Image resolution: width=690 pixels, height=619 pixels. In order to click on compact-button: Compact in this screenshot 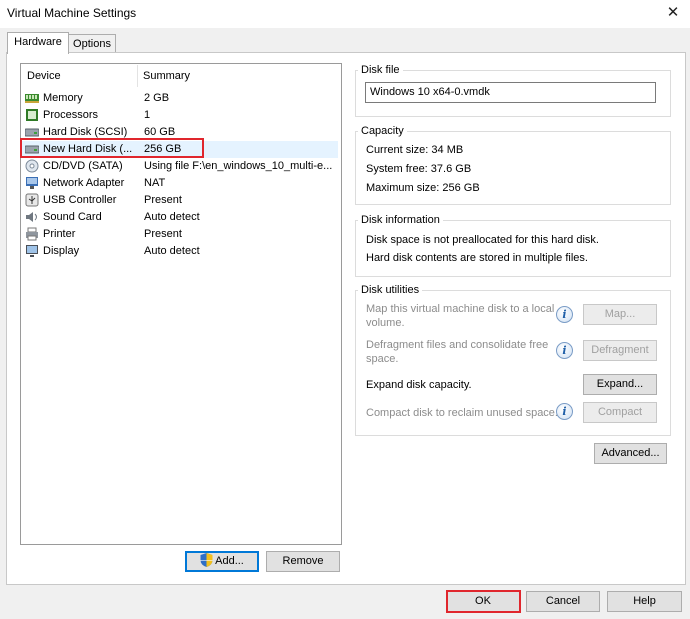, I will do `click(620, 412)`.